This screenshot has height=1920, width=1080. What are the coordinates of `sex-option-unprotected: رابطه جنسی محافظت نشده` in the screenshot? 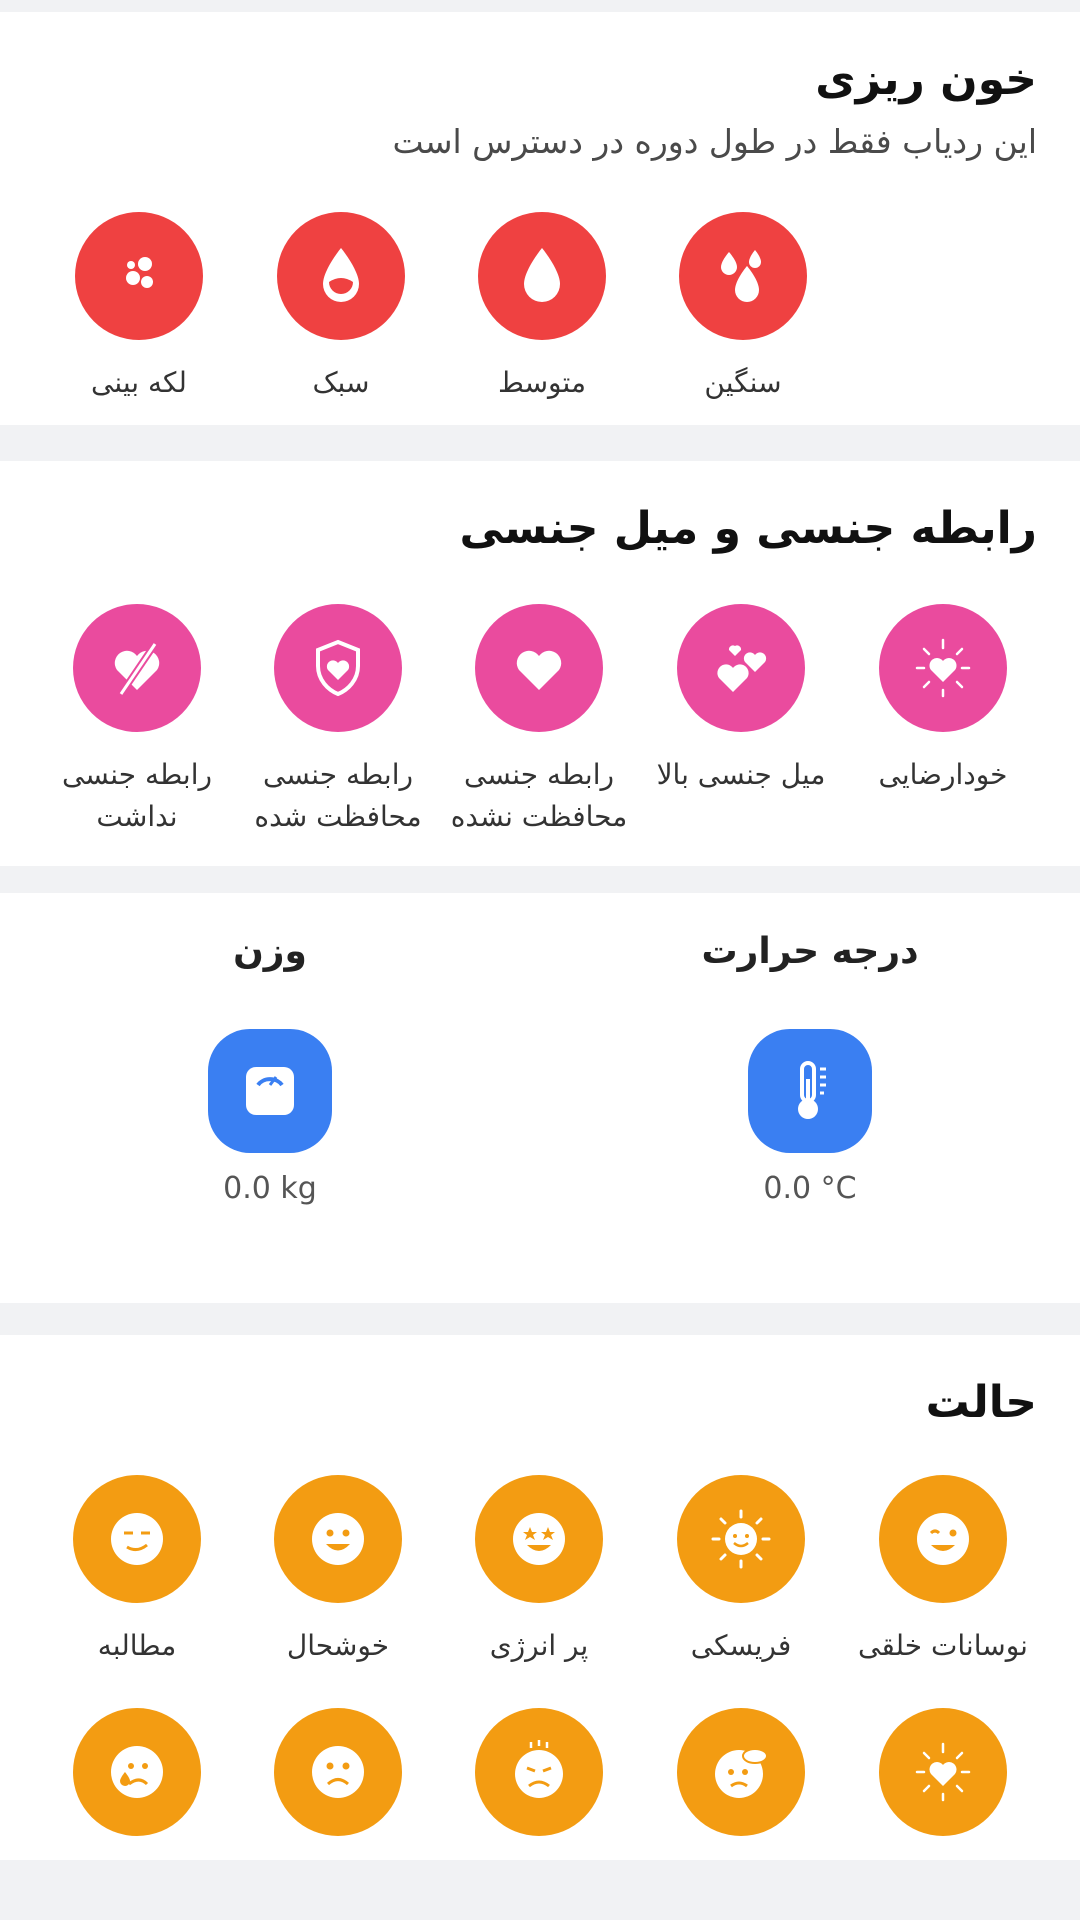 It's located at (539, 721).